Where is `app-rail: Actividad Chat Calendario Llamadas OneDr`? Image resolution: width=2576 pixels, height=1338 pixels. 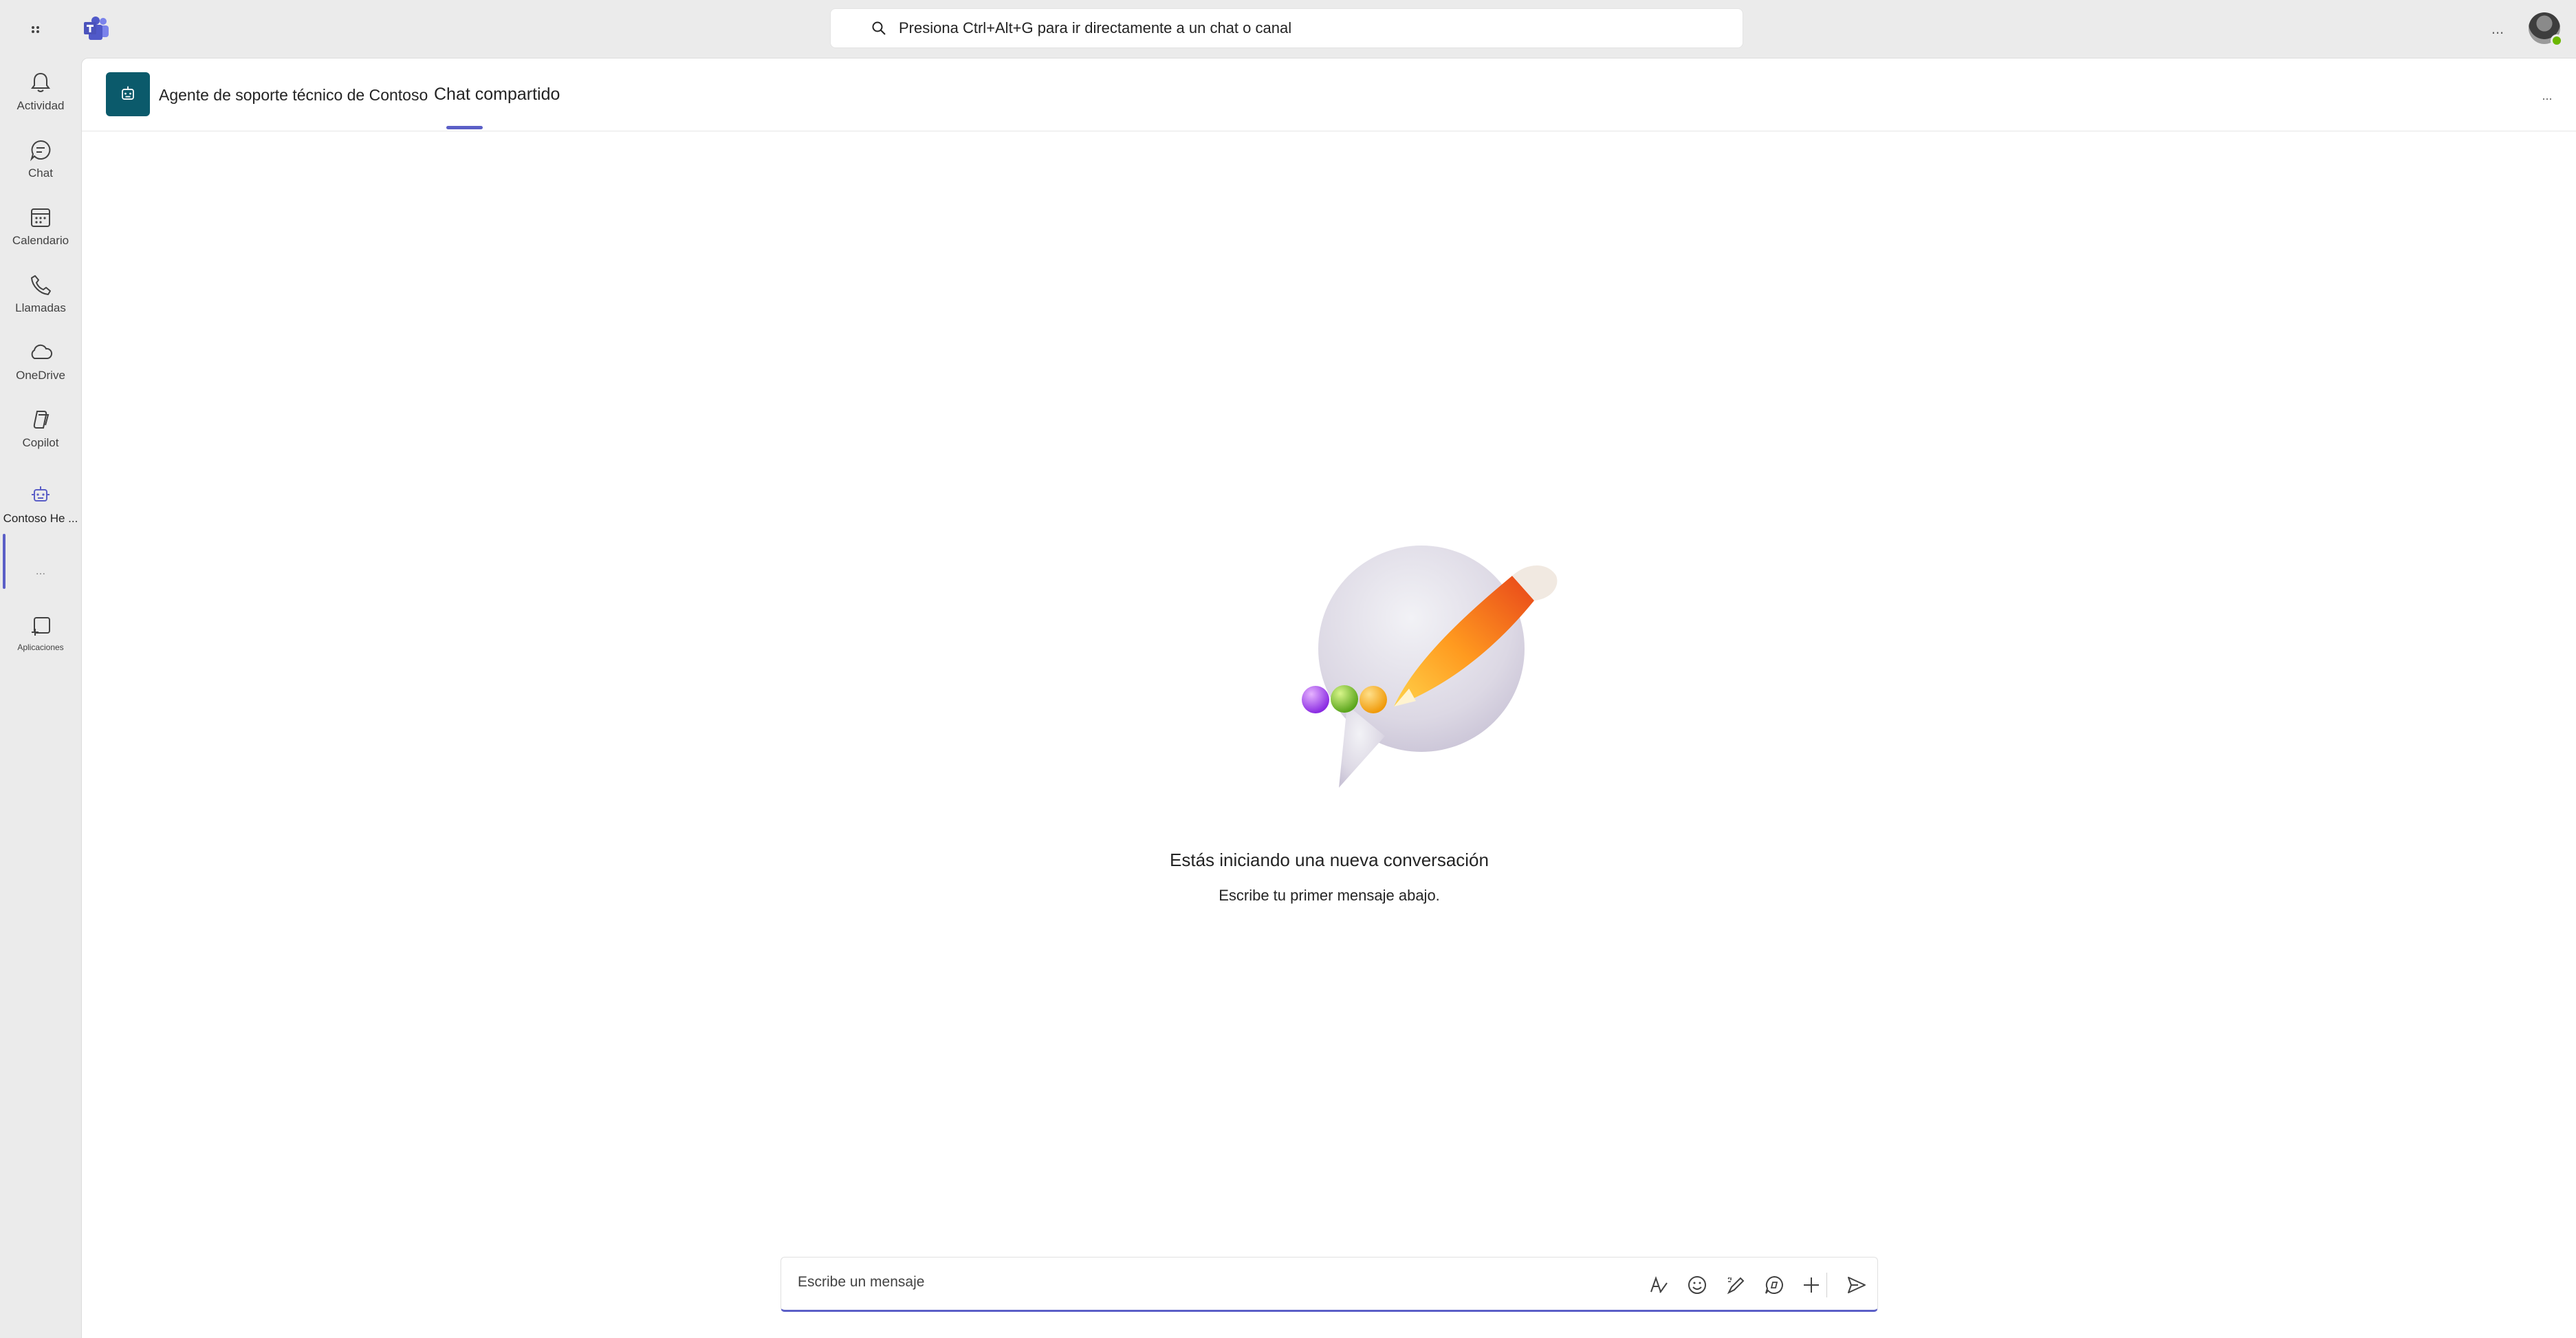
app-rail: Actividad Chat Calendario Llamadas OneDr is located at coordinates (40, 698).